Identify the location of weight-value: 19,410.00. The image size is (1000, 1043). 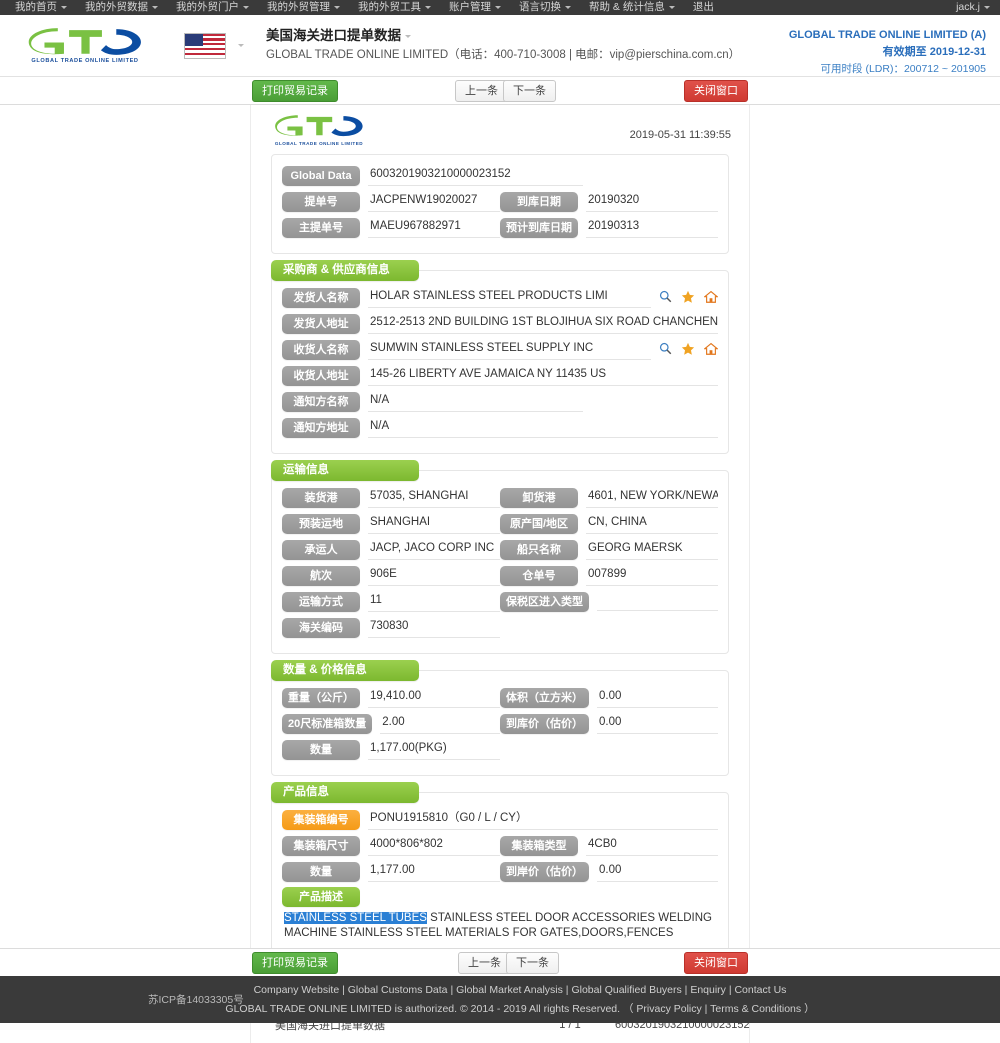
(434, 697).